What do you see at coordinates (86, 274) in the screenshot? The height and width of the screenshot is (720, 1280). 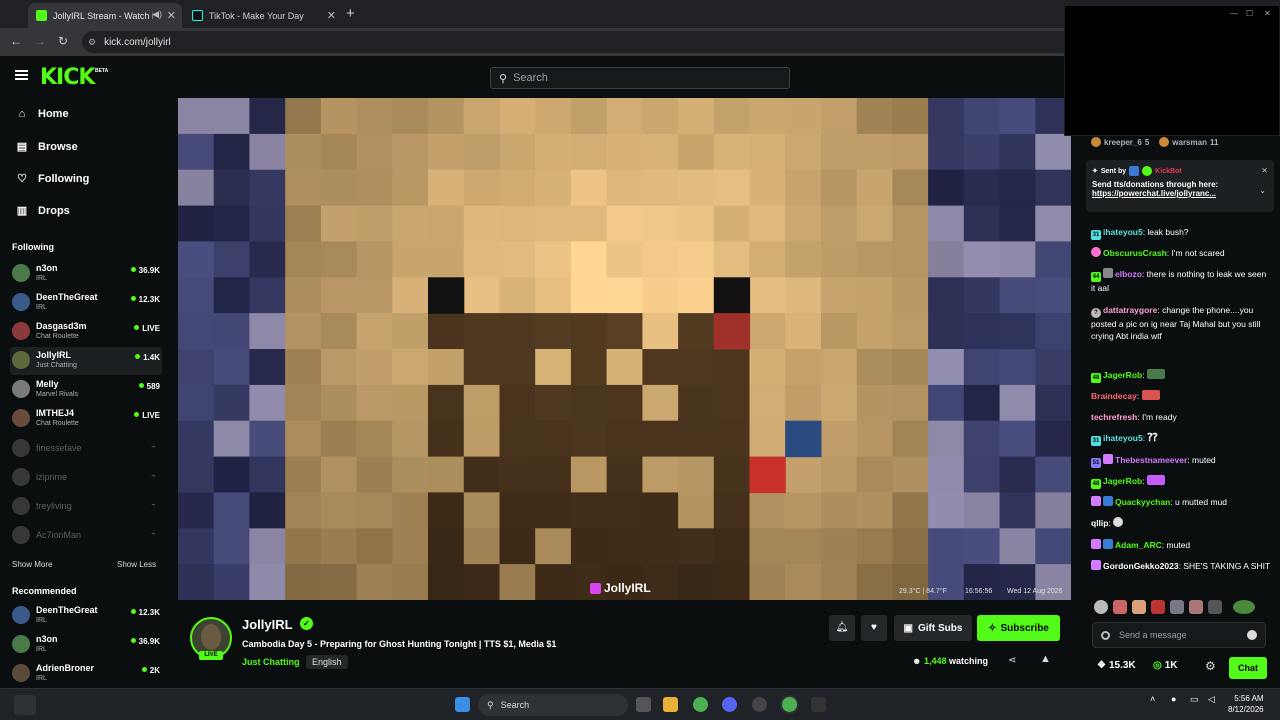 I see `sidebar-channel: n3on IRL 36.9K` at bounding box center [86, 274].